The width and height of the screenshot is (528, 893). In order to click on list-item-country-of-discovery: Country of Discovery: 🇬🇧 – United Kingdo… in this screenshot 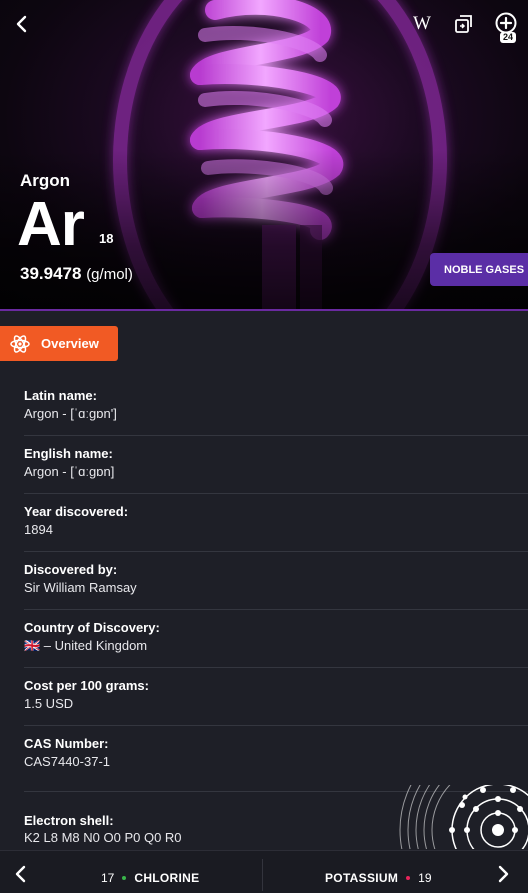, I will do `click(276, 639)`.